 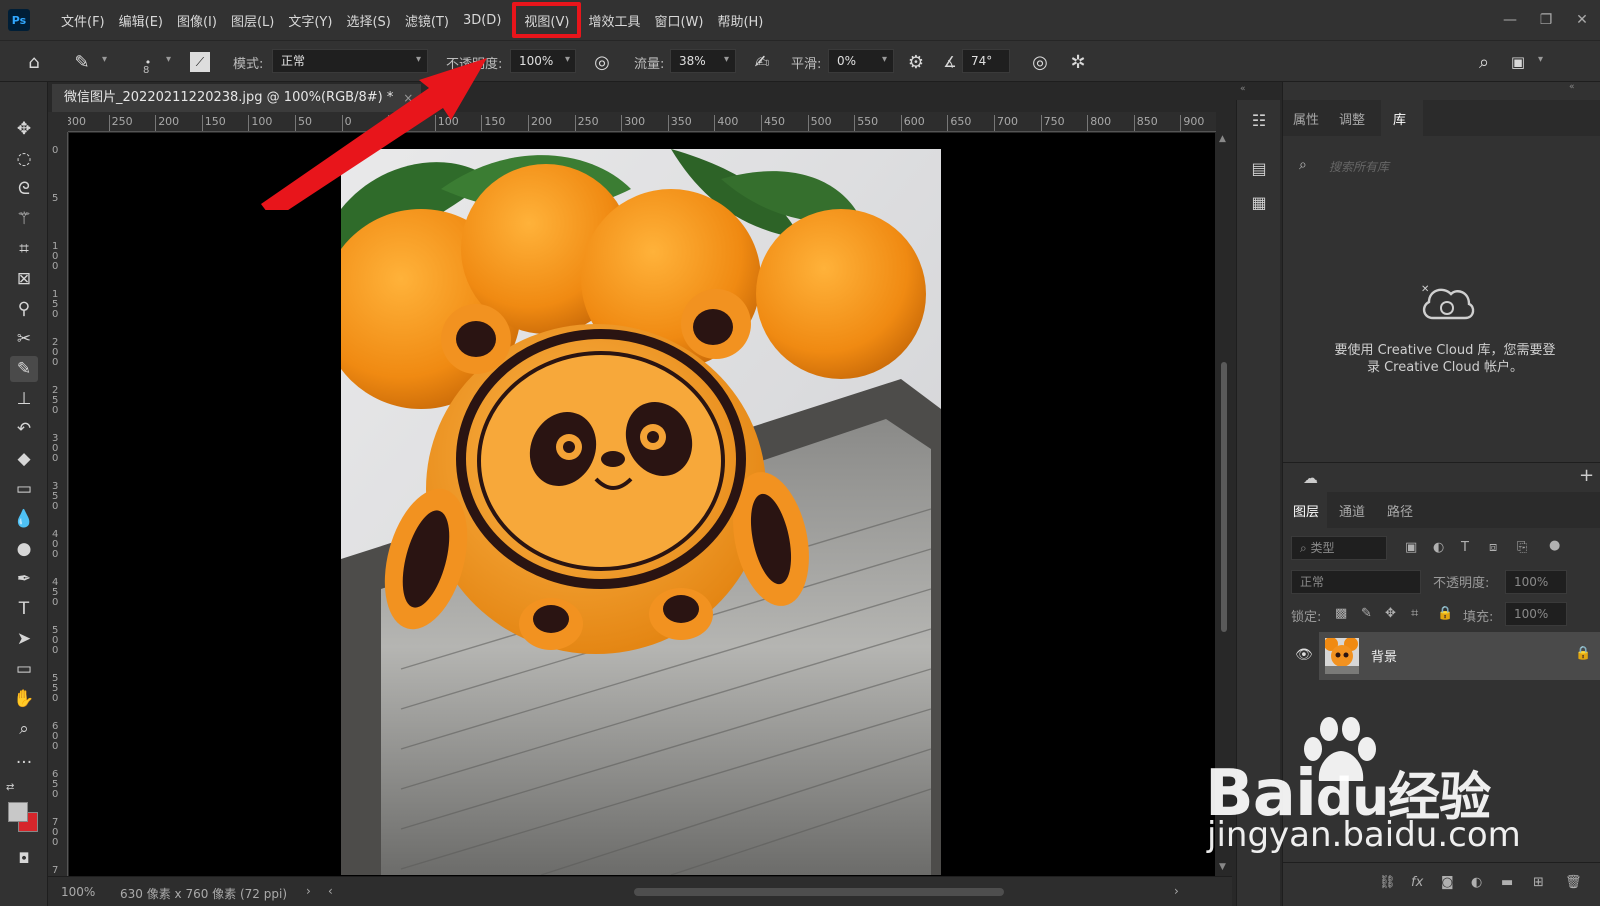 What do you see at coordinates (1582, 20) in the screenshot?
I see `close-button: ✕` at bounding box center [1582, 20].